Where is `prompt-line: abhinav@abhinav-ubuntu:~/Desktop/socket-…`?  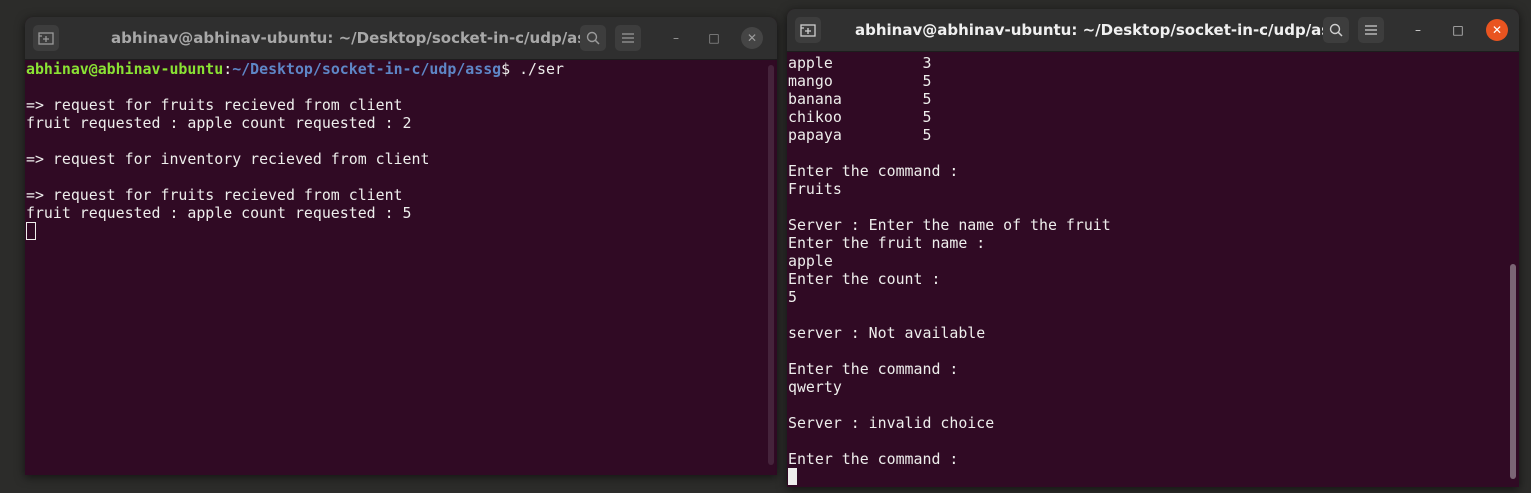 prompt-line: abhinav@abhinav-ubuntu:~/Desktop/socket-… is located at coordinates (401, 69).